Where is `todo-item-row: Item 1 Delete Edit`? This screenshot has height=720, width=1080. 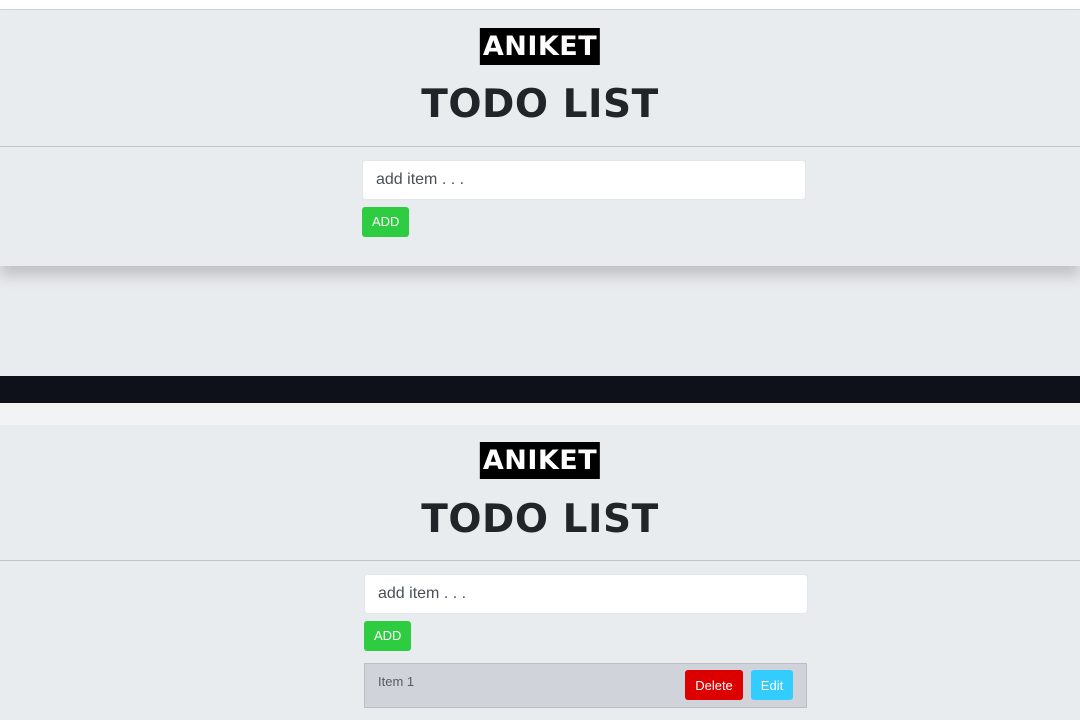
todo-item-row: Item 1 Delete Edit is located at coordinates (585, 685).